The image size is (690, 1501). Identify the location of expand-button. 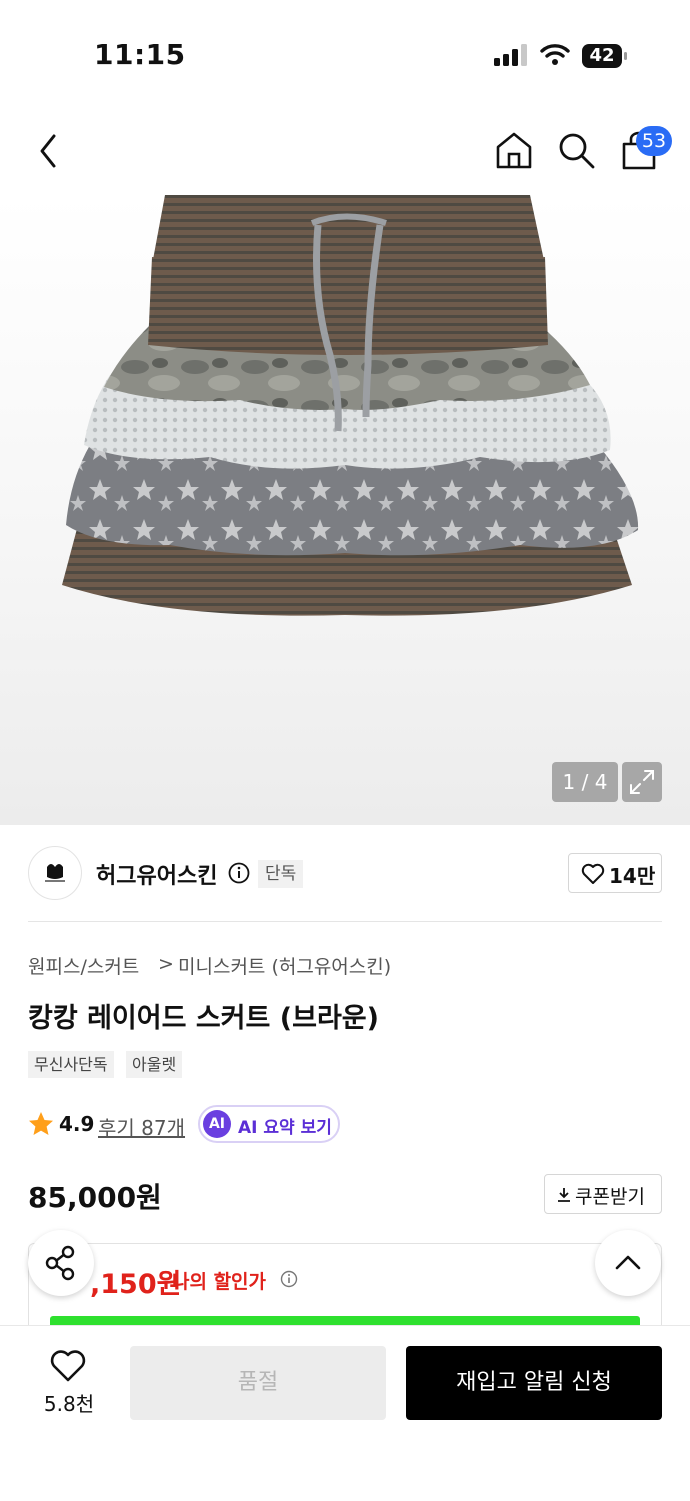
(642, 782).